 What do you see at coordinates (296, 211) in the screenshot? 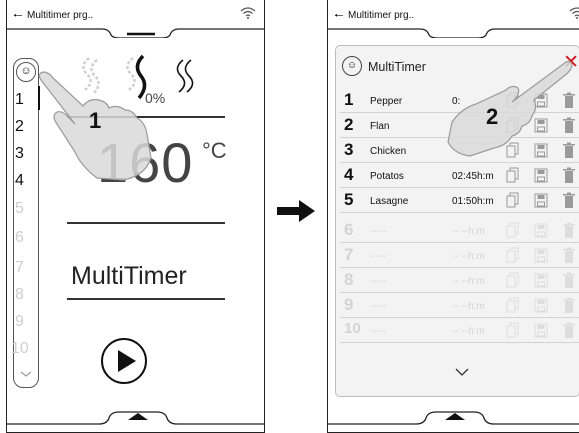
I see `arrow-right-icon` at bounding box center [296, 211].